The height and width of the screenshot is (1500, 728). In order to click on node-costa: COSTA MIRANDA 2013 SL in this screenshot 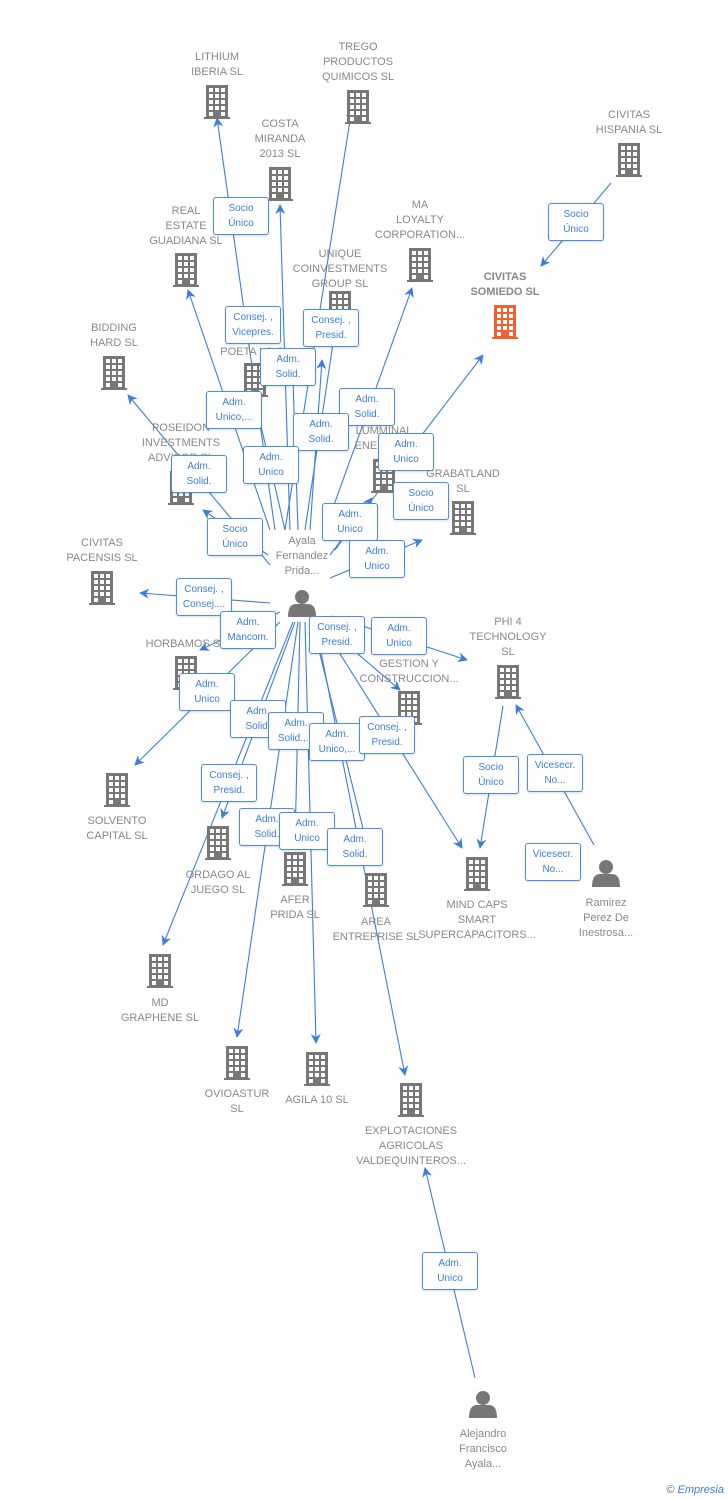, I will do `click(280, 159)`.